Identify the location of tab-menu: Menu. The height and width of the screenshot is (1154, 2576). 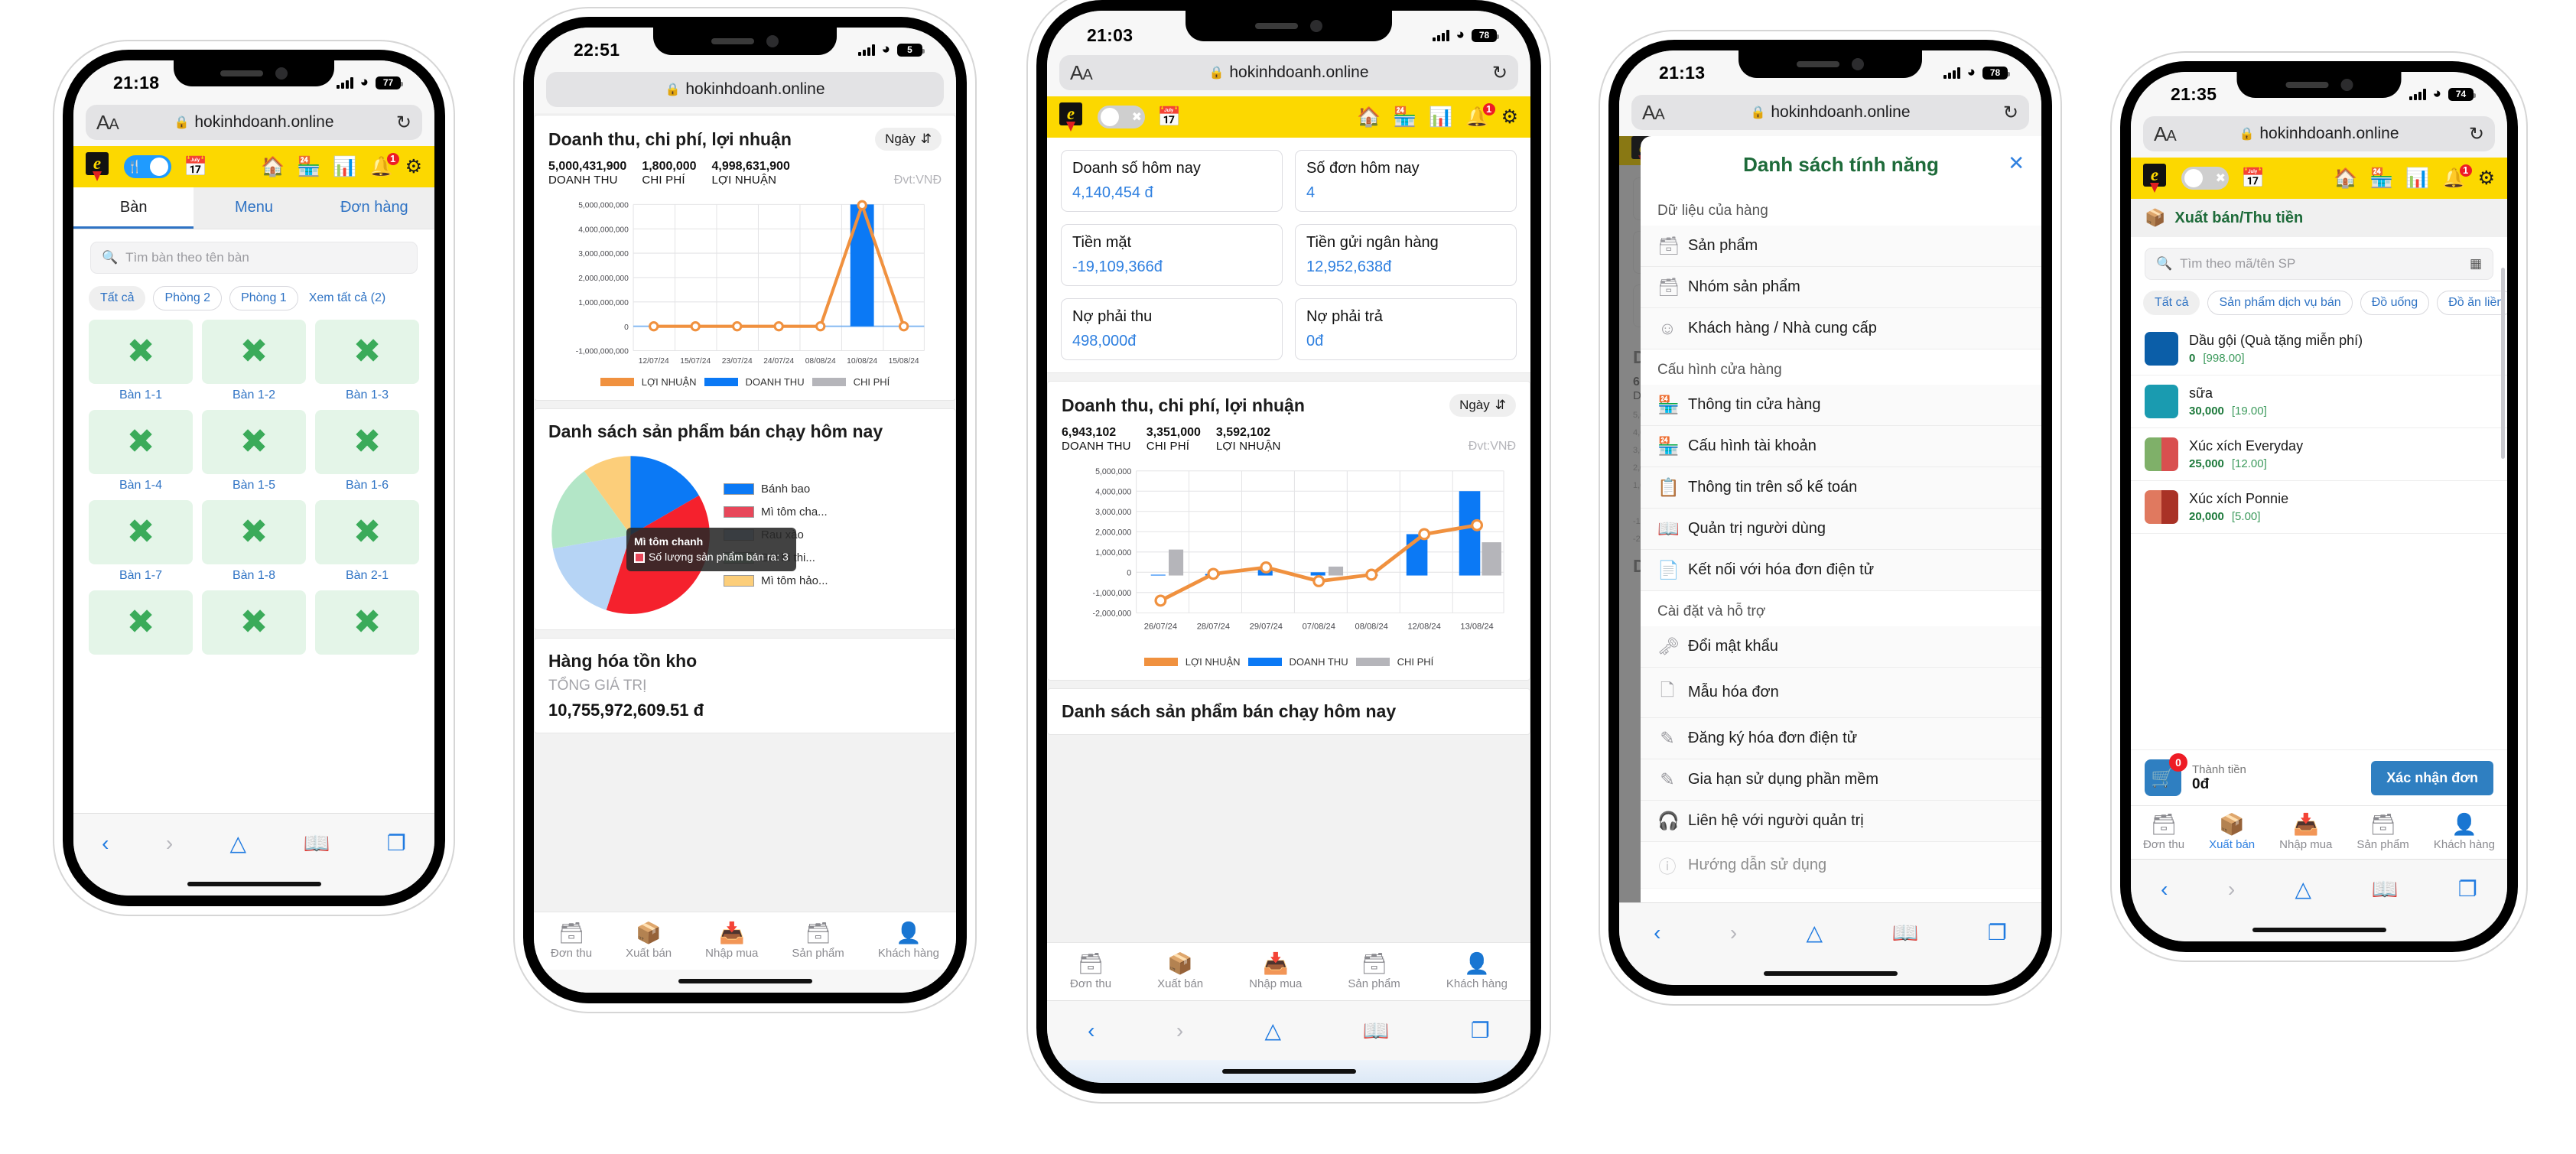
(254, 208).